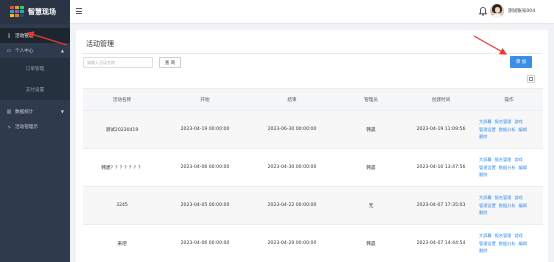 This screenshot has width=554, height=262. What do you see at coordinates (441, 167) in the screenshot?
I see `cell-created: 2023-04-10 13:47:56` at bounding box center [441, 167].